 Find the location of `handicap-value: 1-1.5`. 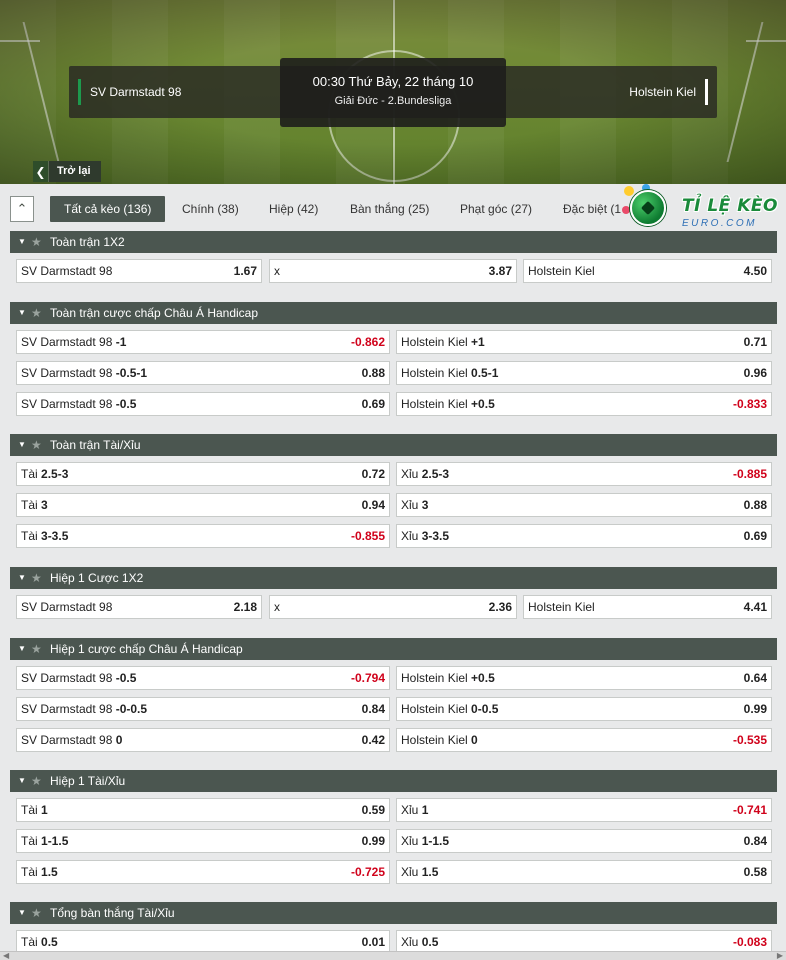

handicap-value: 1-1.5 is located at coordinates (55, 841).